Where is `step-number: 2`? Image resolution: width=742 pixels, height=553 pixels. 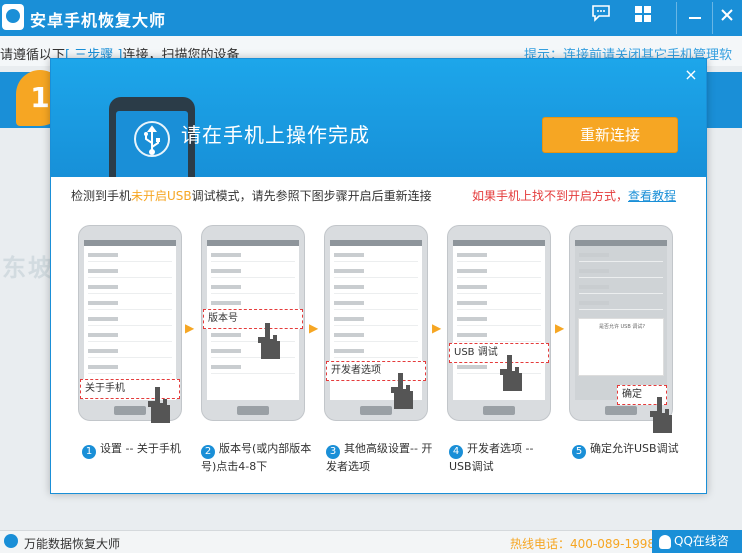
step-number: 2 is located at coordinates (208, 452).